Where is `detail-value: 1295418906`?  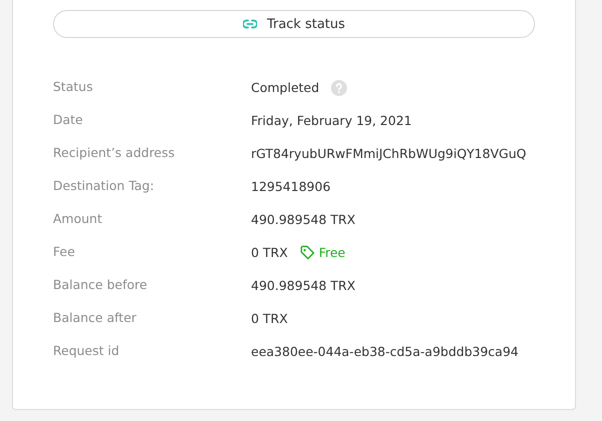
detail-value: 1295418906 is located at coordinates (291, 187).